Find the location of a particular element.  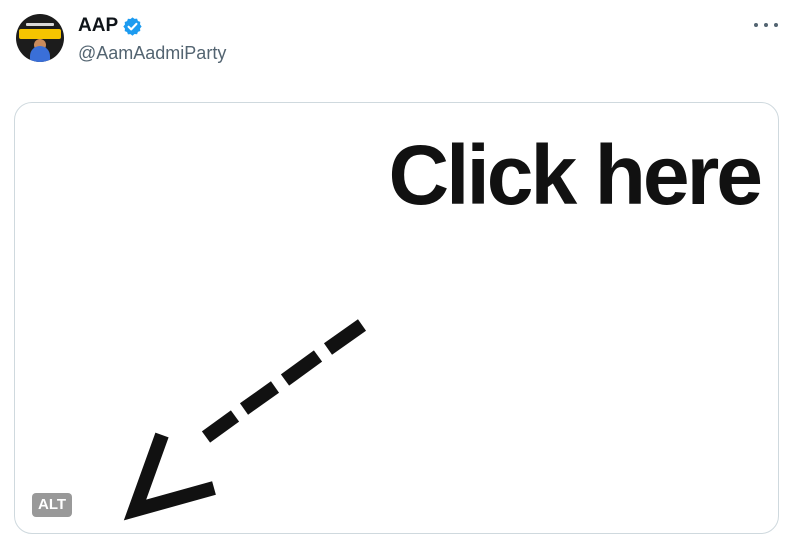

avatar-person is located at coordinates (40, 54).